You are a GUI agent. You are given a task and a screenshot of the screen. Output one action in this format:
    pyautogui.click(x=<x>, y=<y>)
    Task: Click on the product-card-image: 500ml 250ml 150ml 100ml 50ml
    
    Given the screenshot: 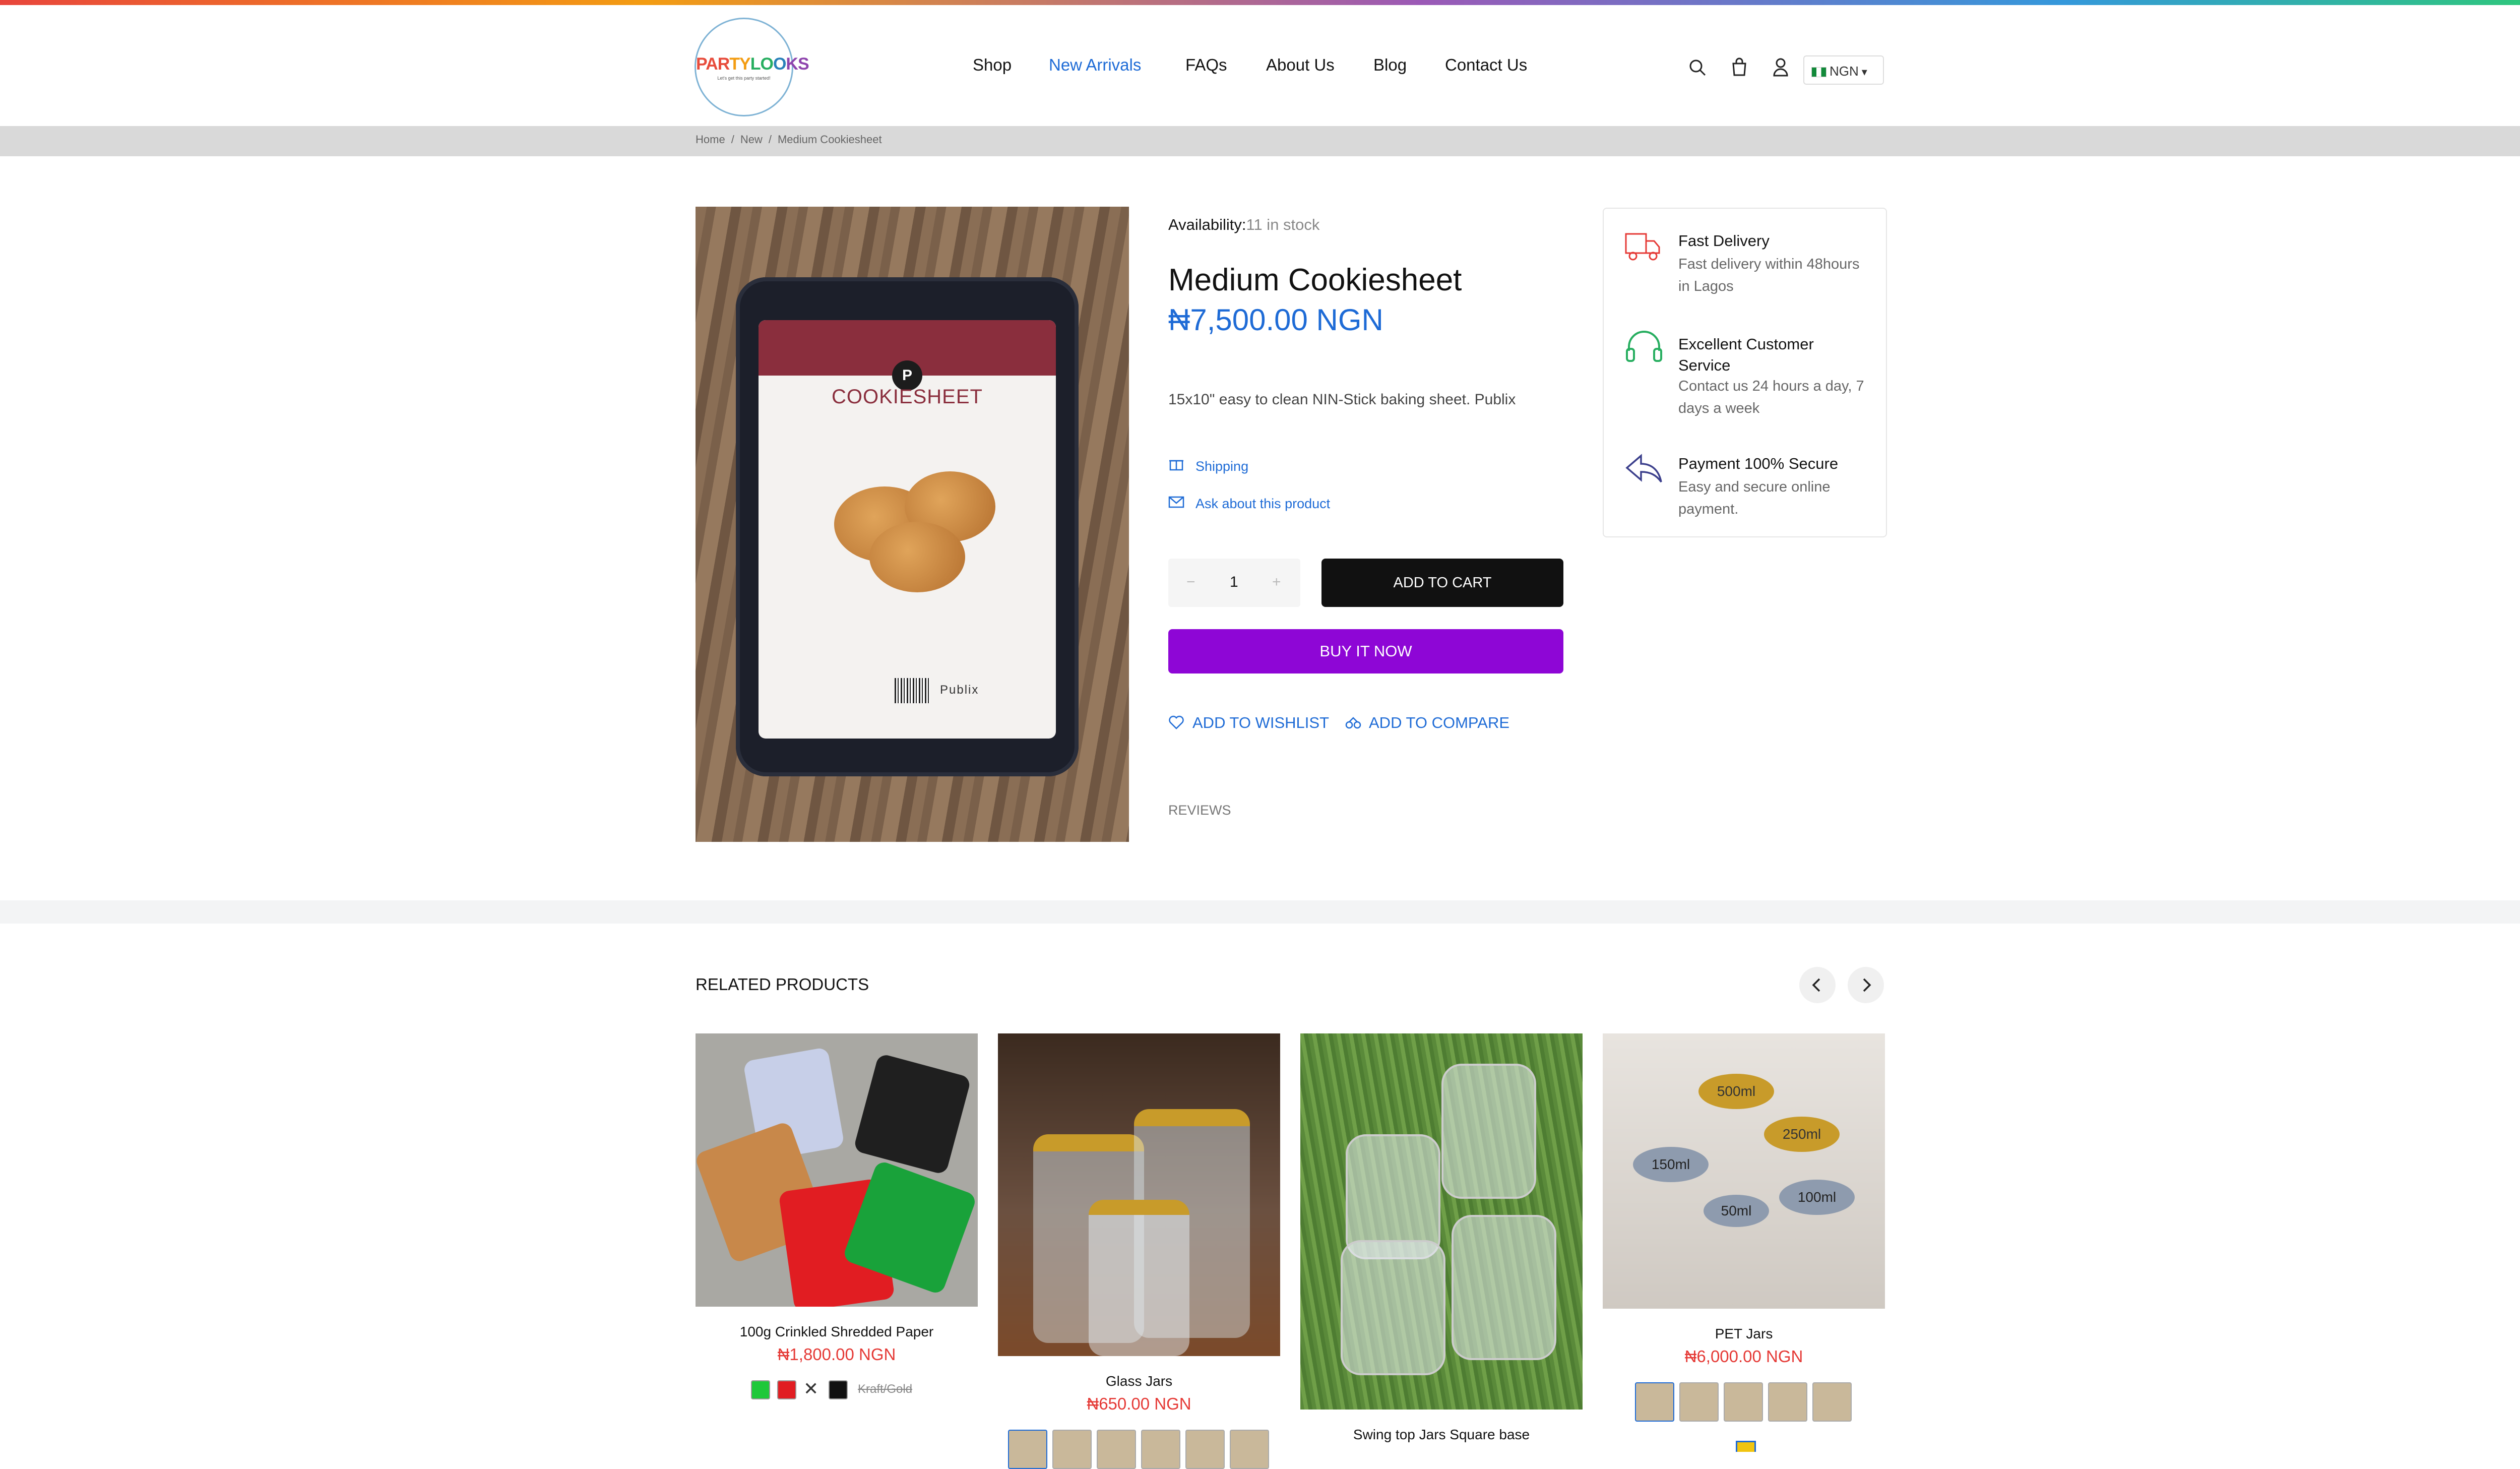 What is the action you would take?
    pyautogui.click(x=1744, y=1171)
    